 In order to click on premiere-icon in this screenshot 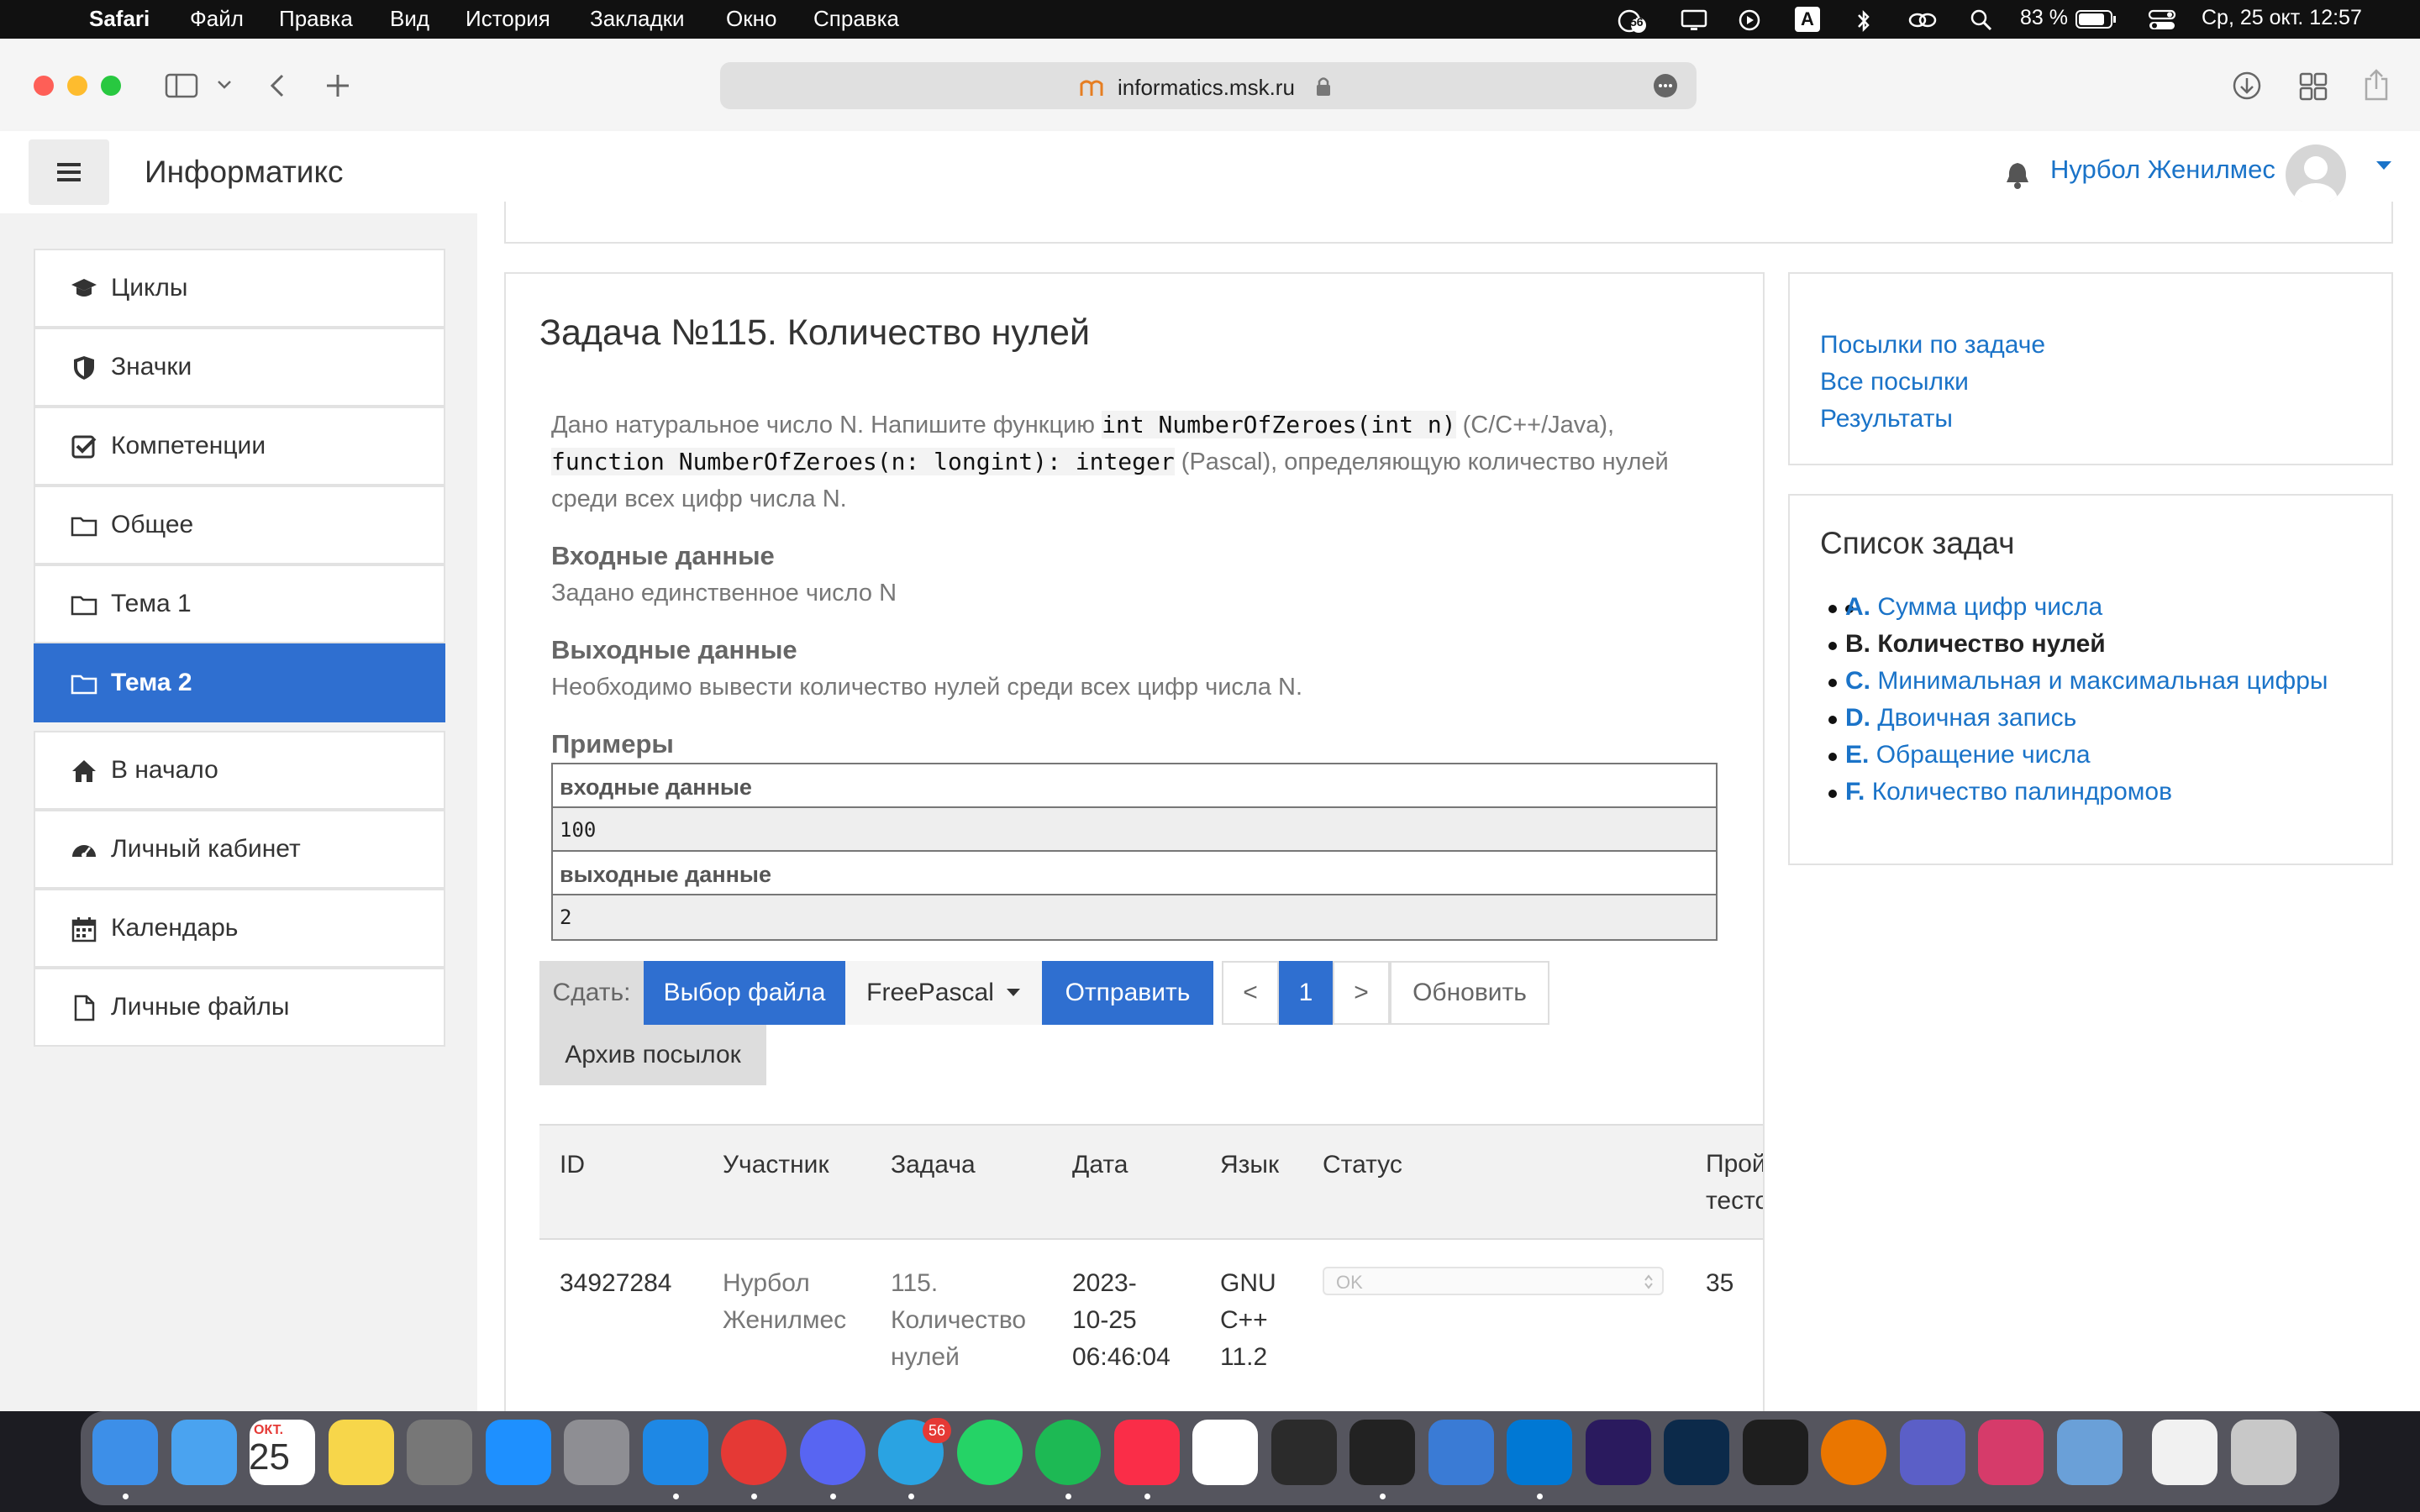, I will do `click(1618, 1452)`.